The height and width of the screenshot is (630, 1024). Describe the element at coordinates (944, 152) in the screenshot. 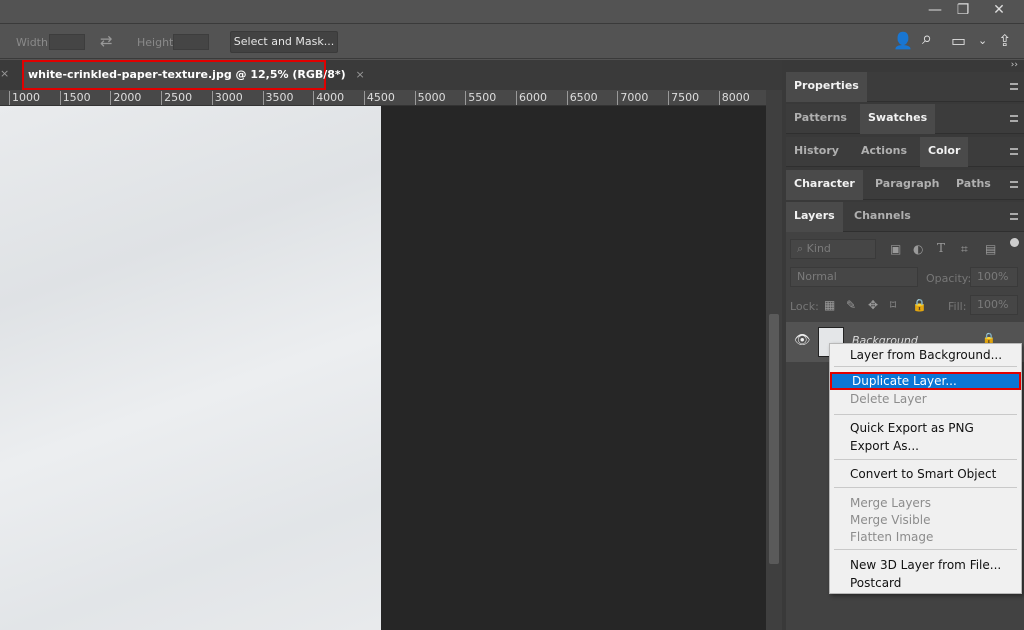

I see `panel-tab-color: Color` at that location.